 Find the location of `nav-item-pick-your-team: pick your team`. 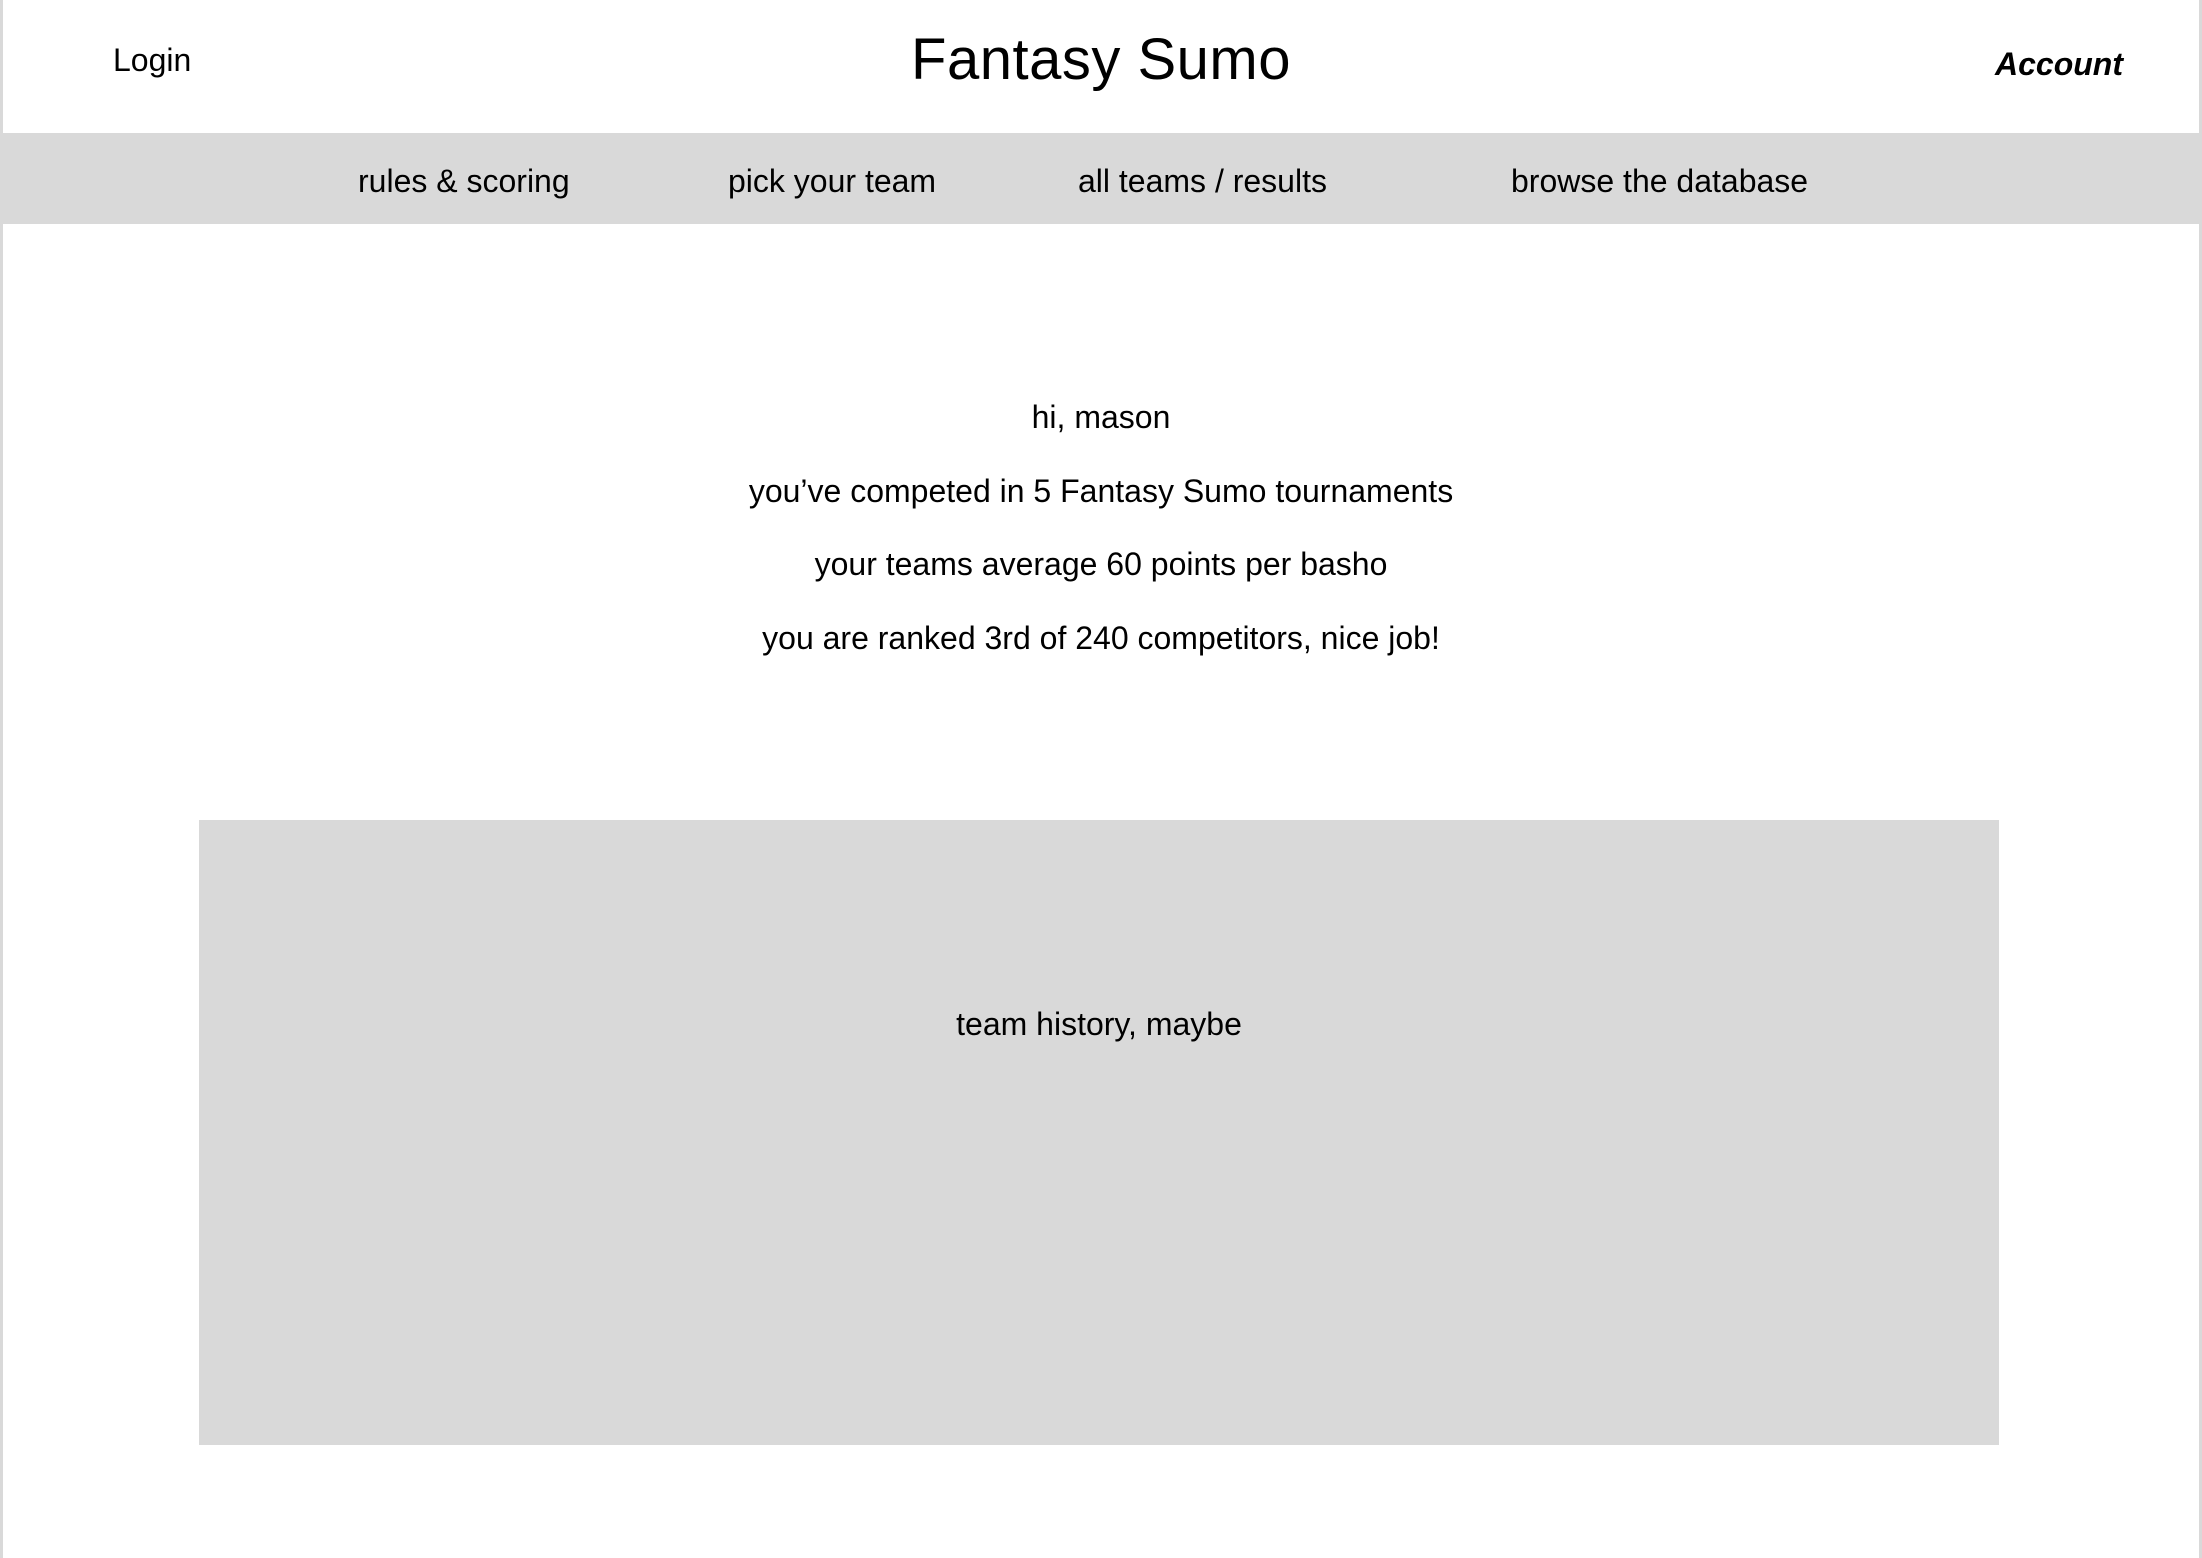

nav-item-pick-your-team: pick your team is located at coordinates (832, 178).